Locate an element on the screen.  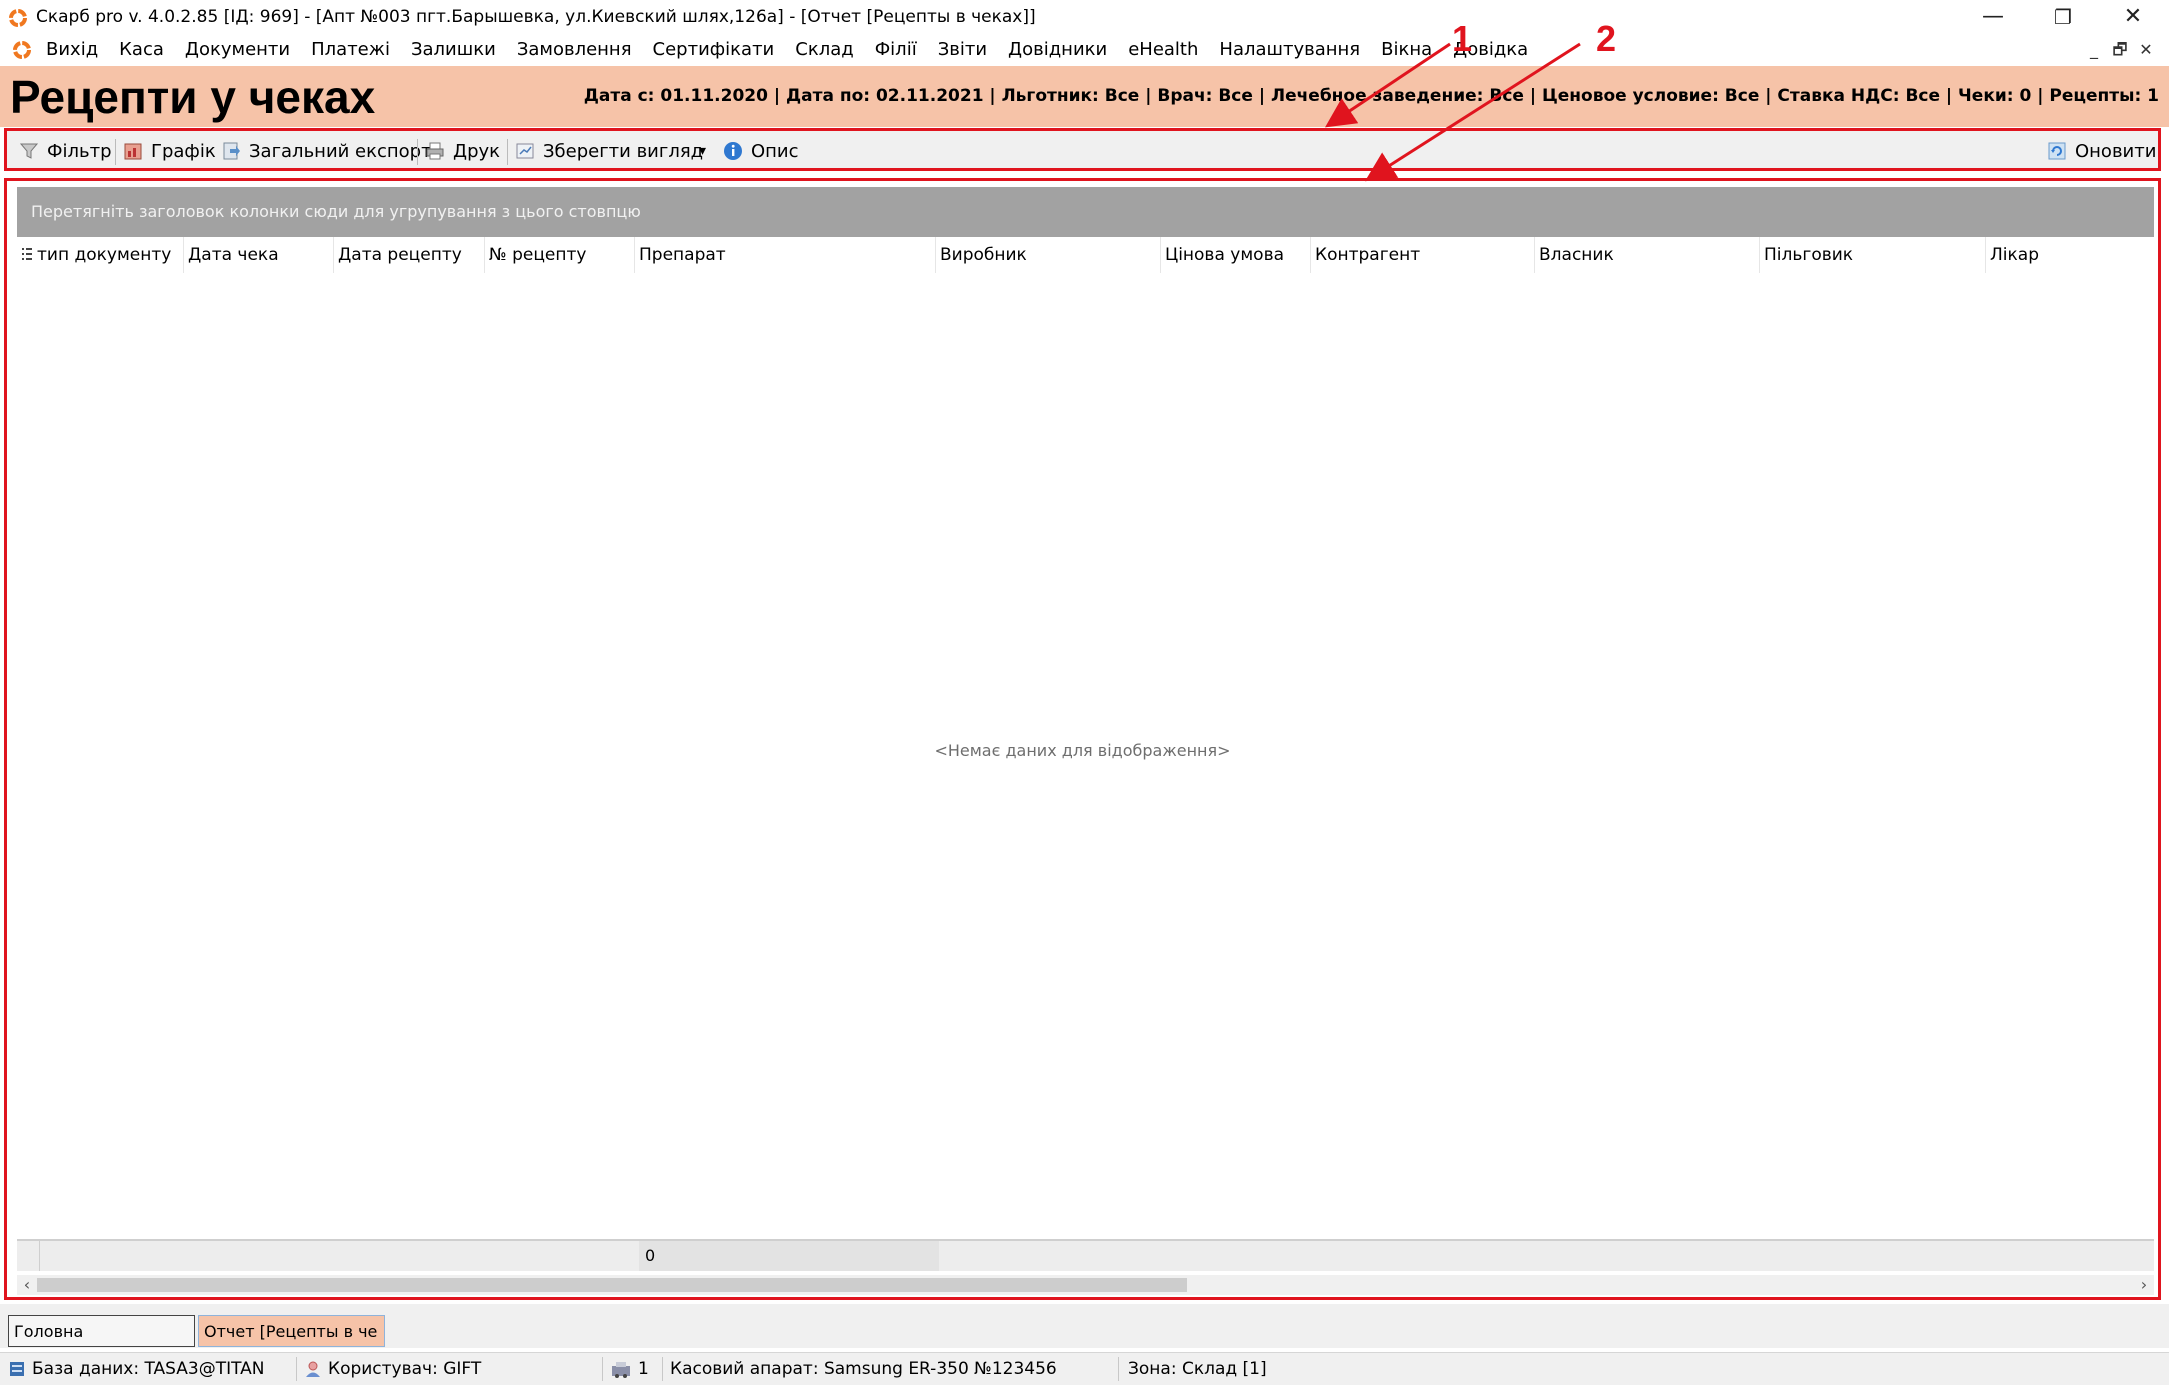
menu-item-orders: Замовлення is located at coordinates (574, 49).